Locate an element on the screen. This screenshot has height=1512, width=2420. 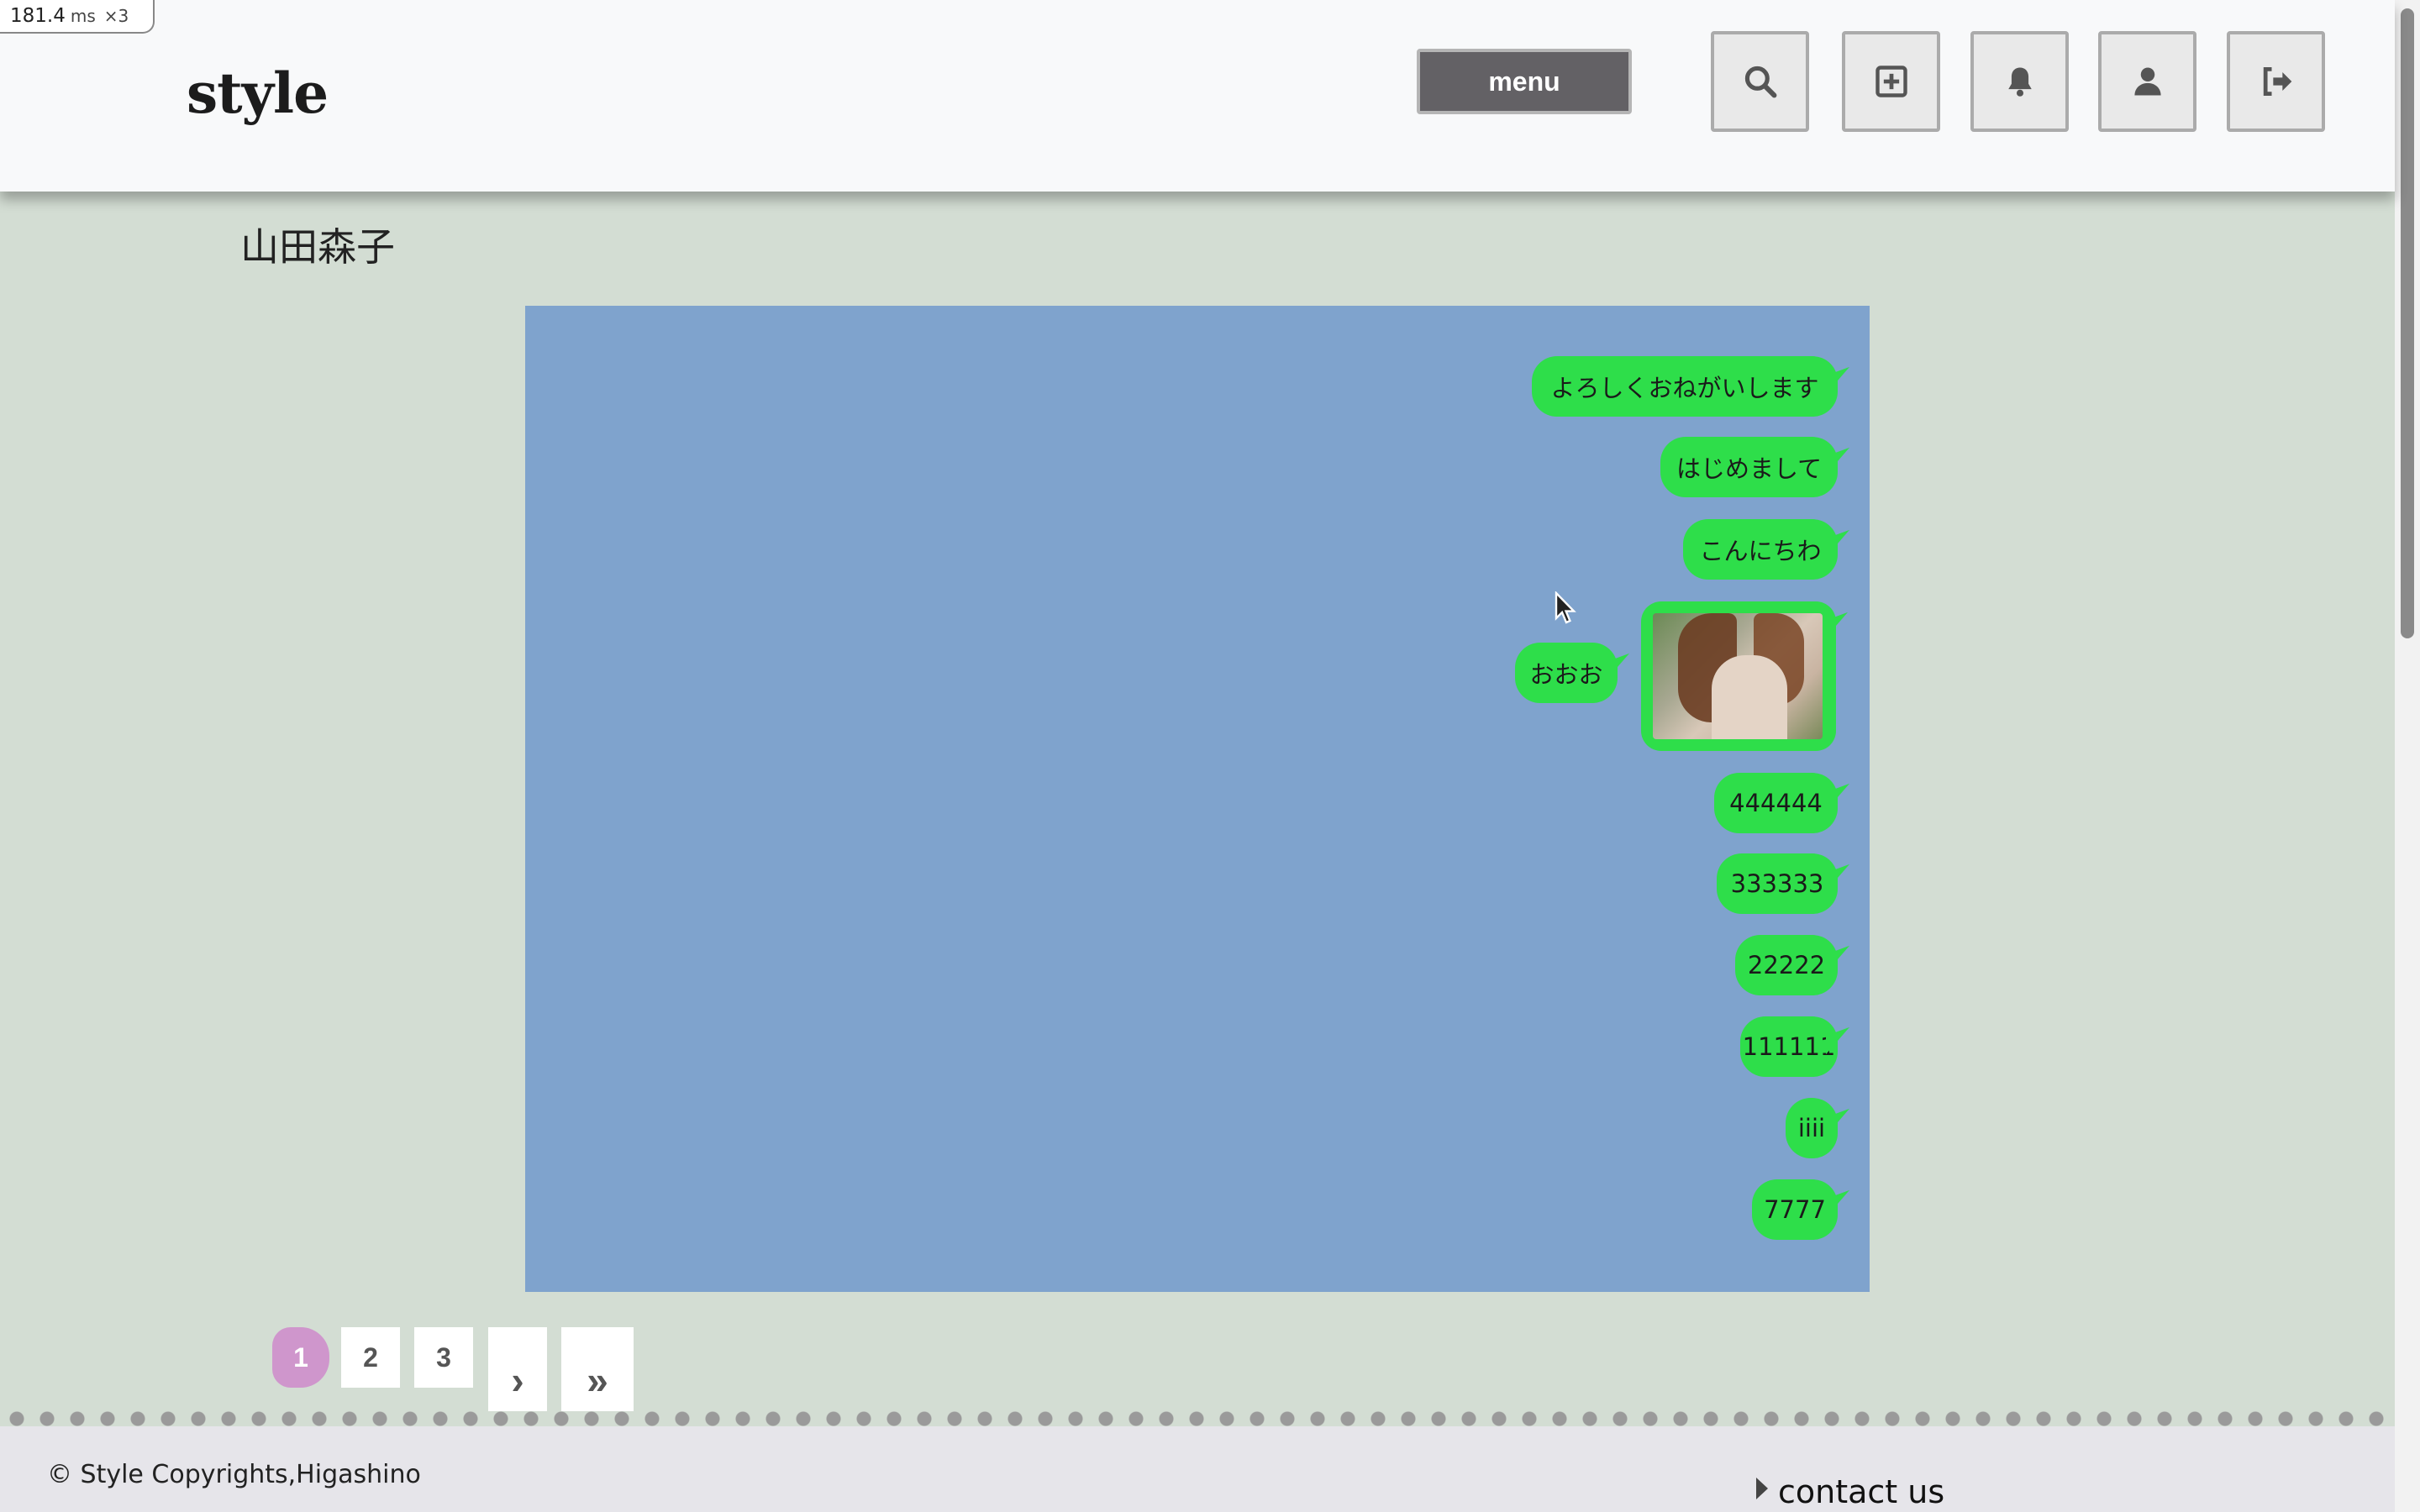
perf-multiplier: ×3 is located at coordinates (116, 16).